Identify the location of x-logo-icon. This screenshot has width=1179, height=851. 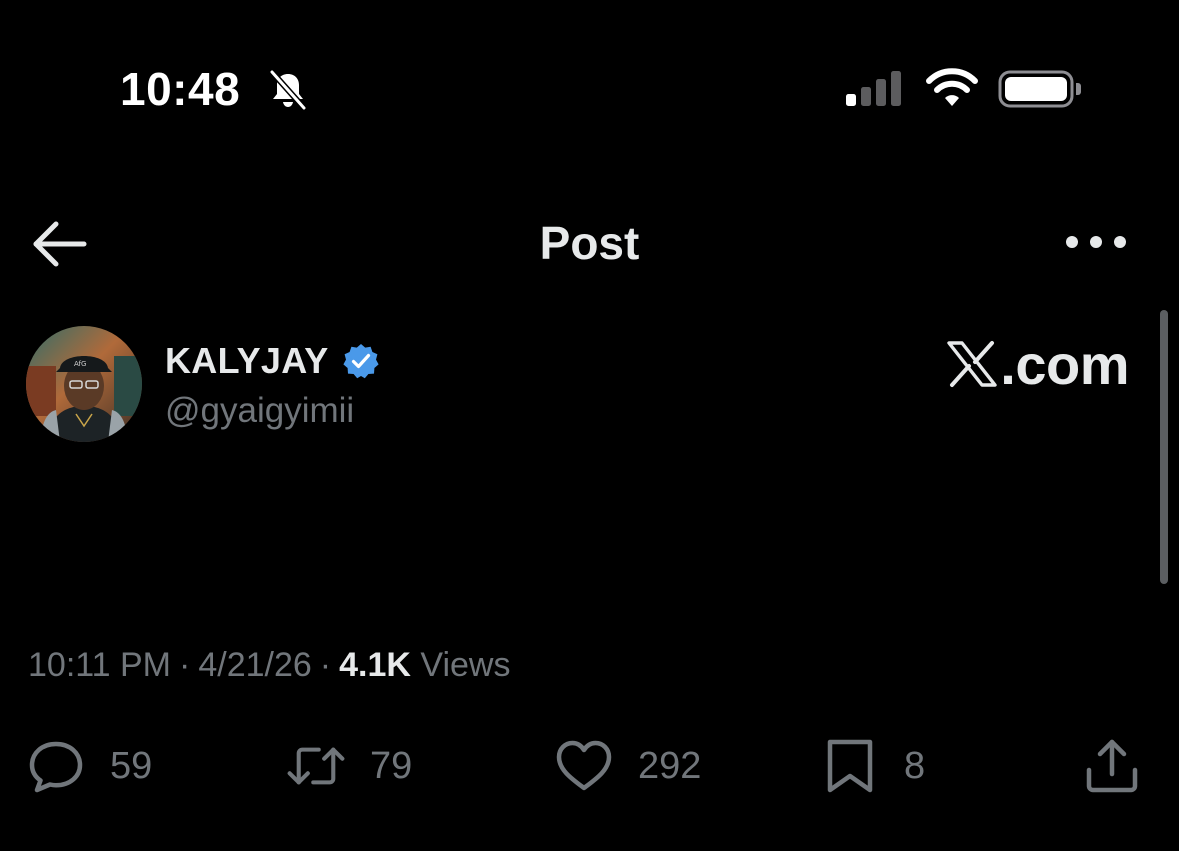
(972, 364).